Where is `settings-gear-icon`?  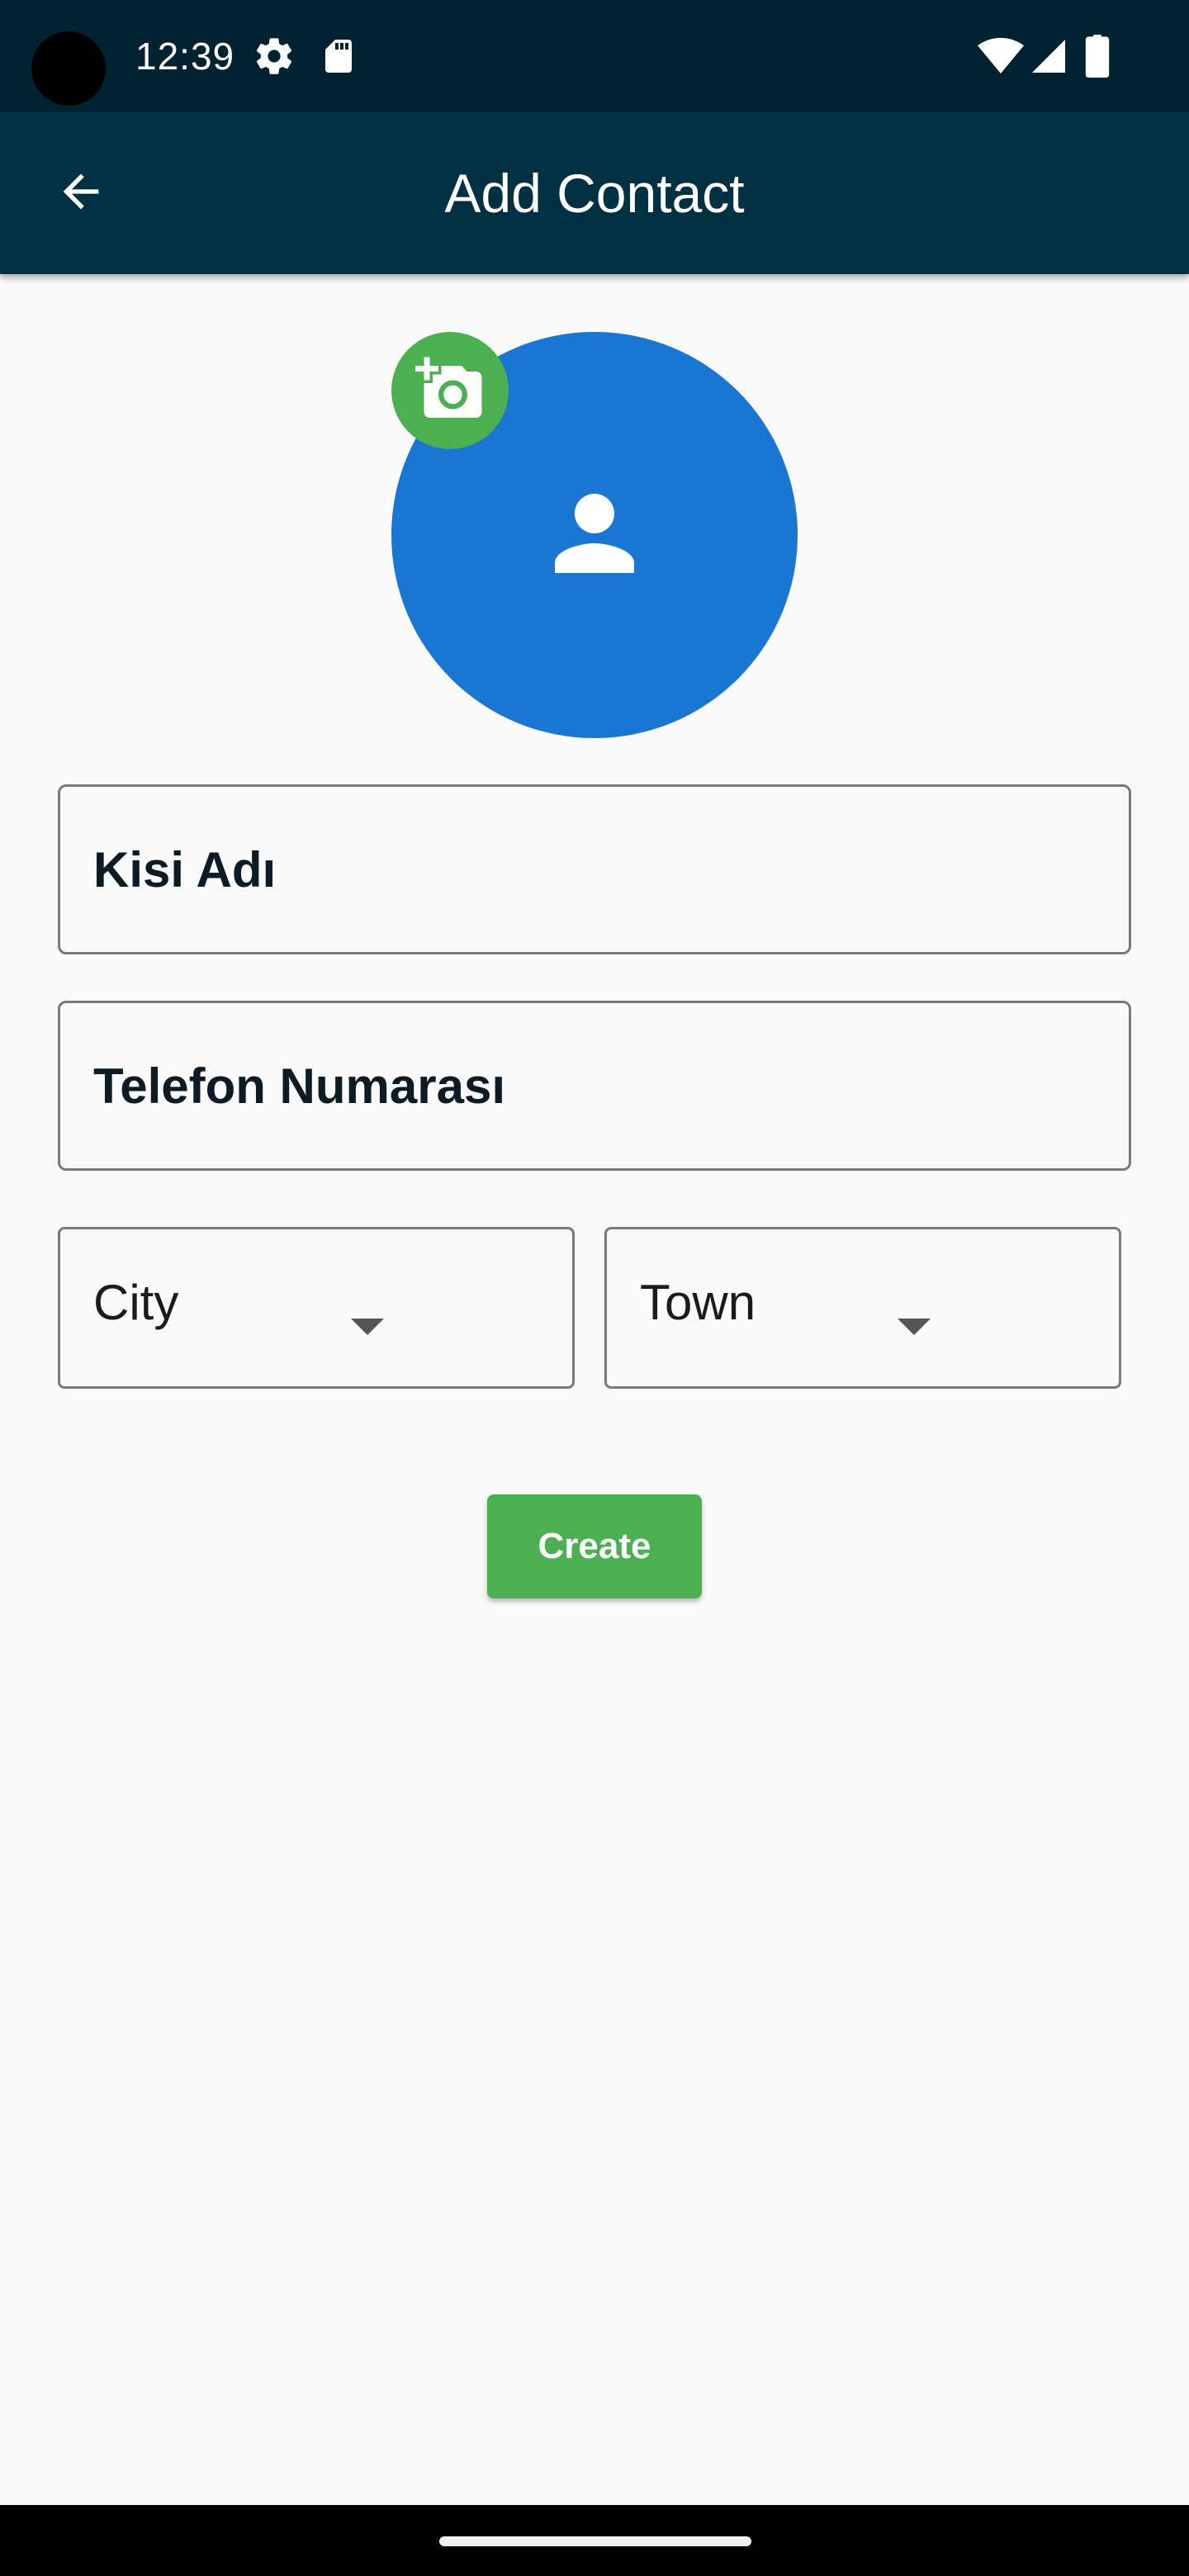 settings-gear-icon is located at coordinates (274, 58).